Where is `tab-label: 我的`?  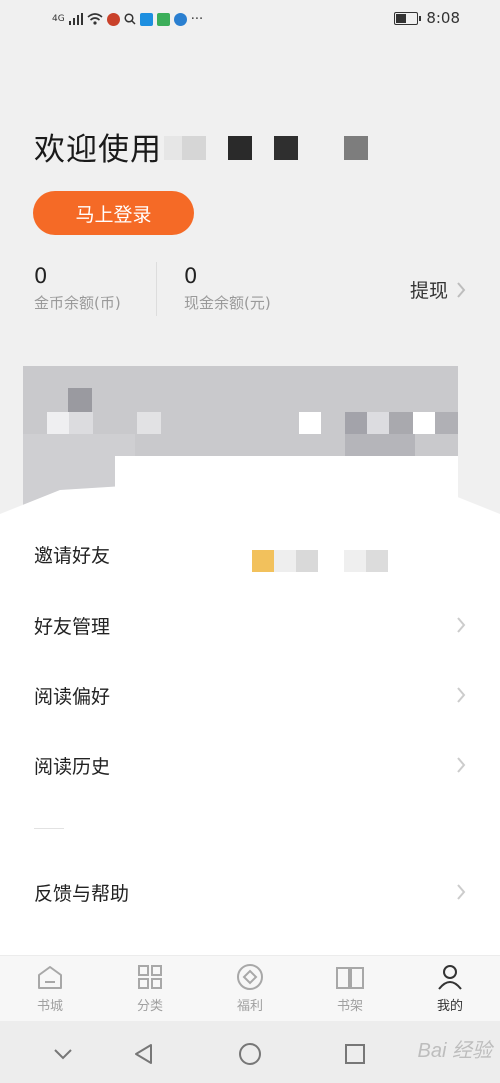 tab-label: 我的 is located at coordinates (449, 1006).